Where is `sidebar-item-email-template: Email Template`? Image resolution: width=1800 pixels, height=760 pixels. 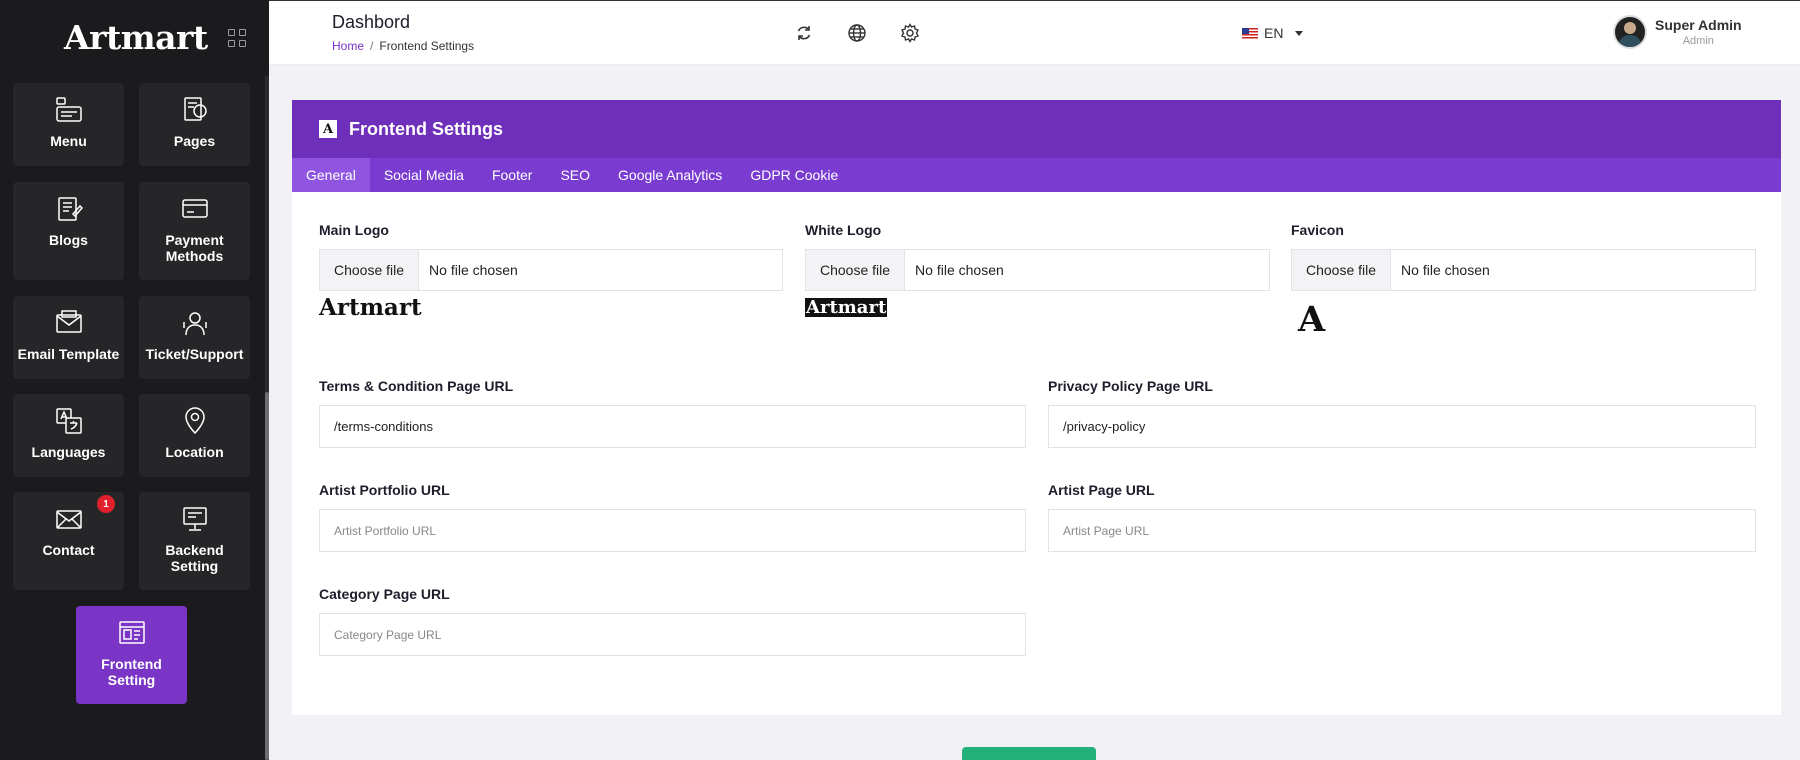 sidebar-item-email-template: Email Template is located at coordinates (68, 337).